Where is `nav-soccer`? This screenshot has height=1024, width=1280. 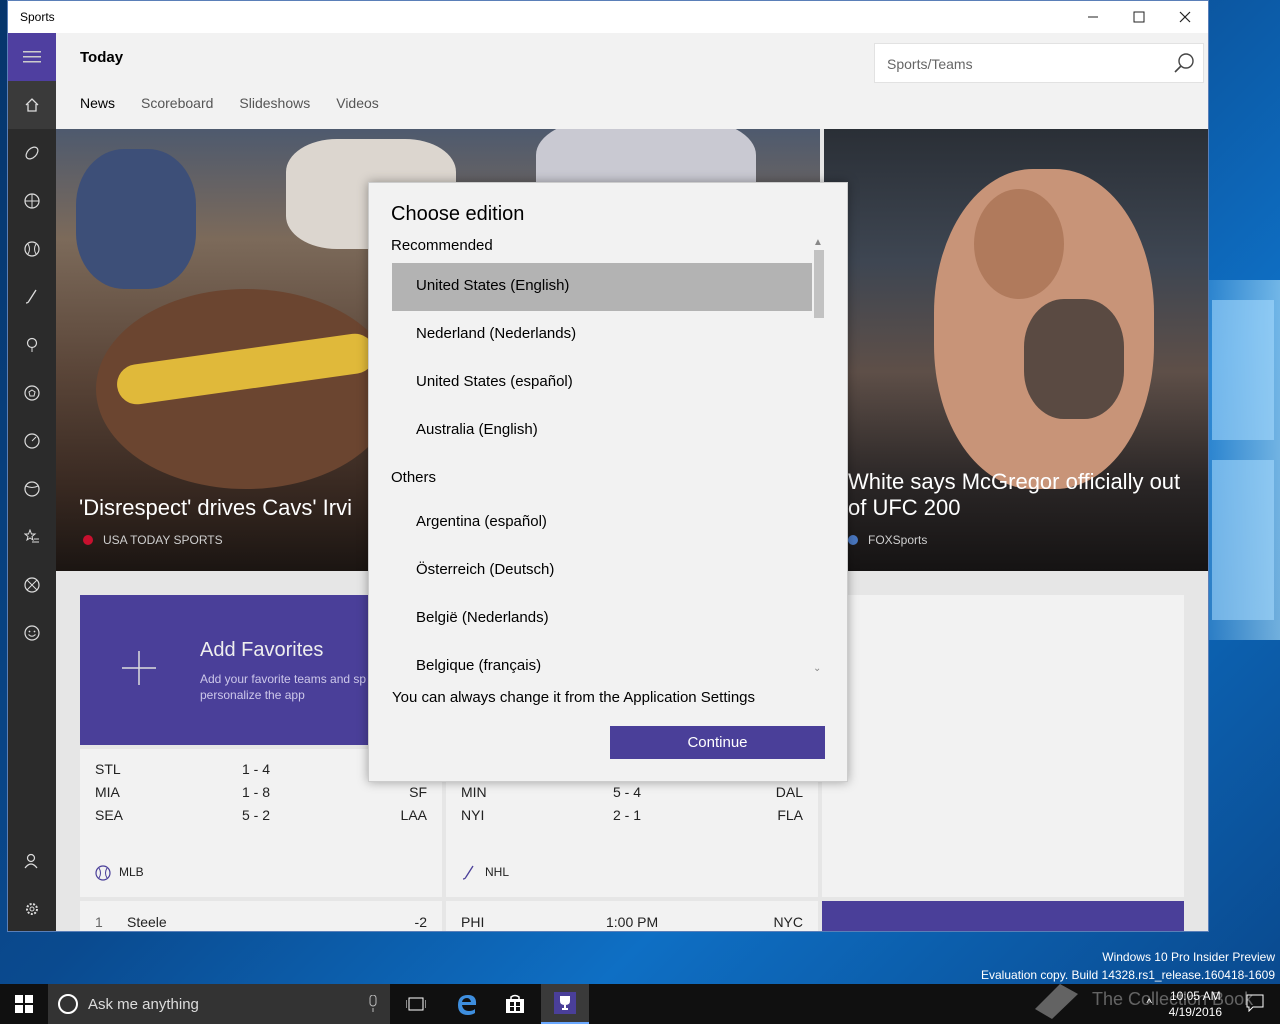 nav-soccer is located at coordinates (32, 393).